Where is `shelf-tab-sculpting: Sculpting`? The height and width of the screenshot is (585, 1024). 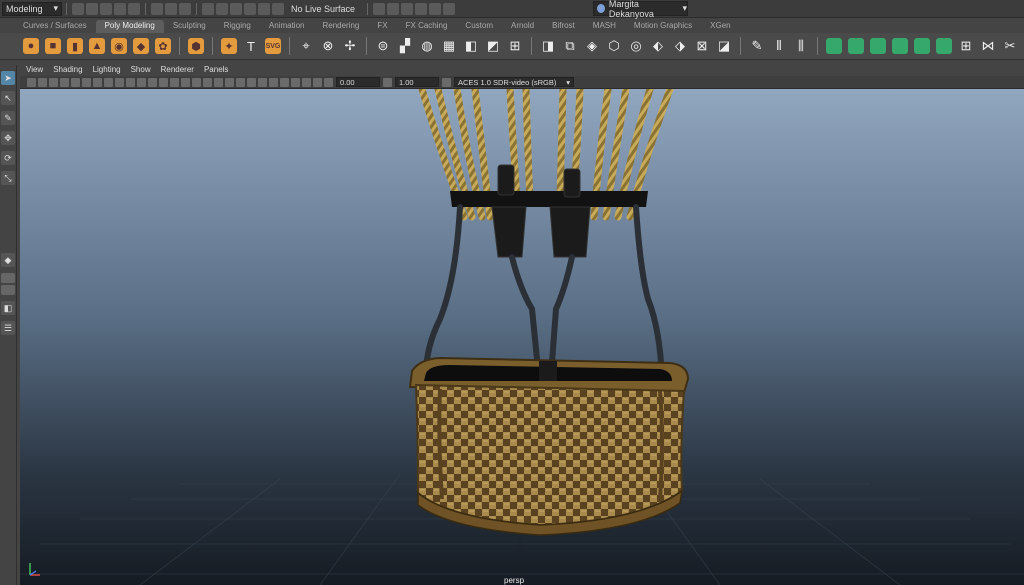
shelf-tab-sculpting: Sculpting is located at coordinates (189, 26).